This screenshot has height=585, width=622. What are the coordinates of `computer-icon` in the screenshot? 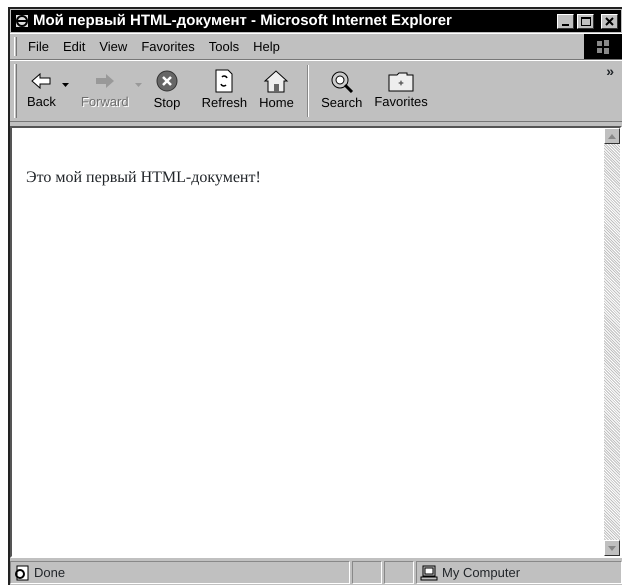 It's located at (429, 572).